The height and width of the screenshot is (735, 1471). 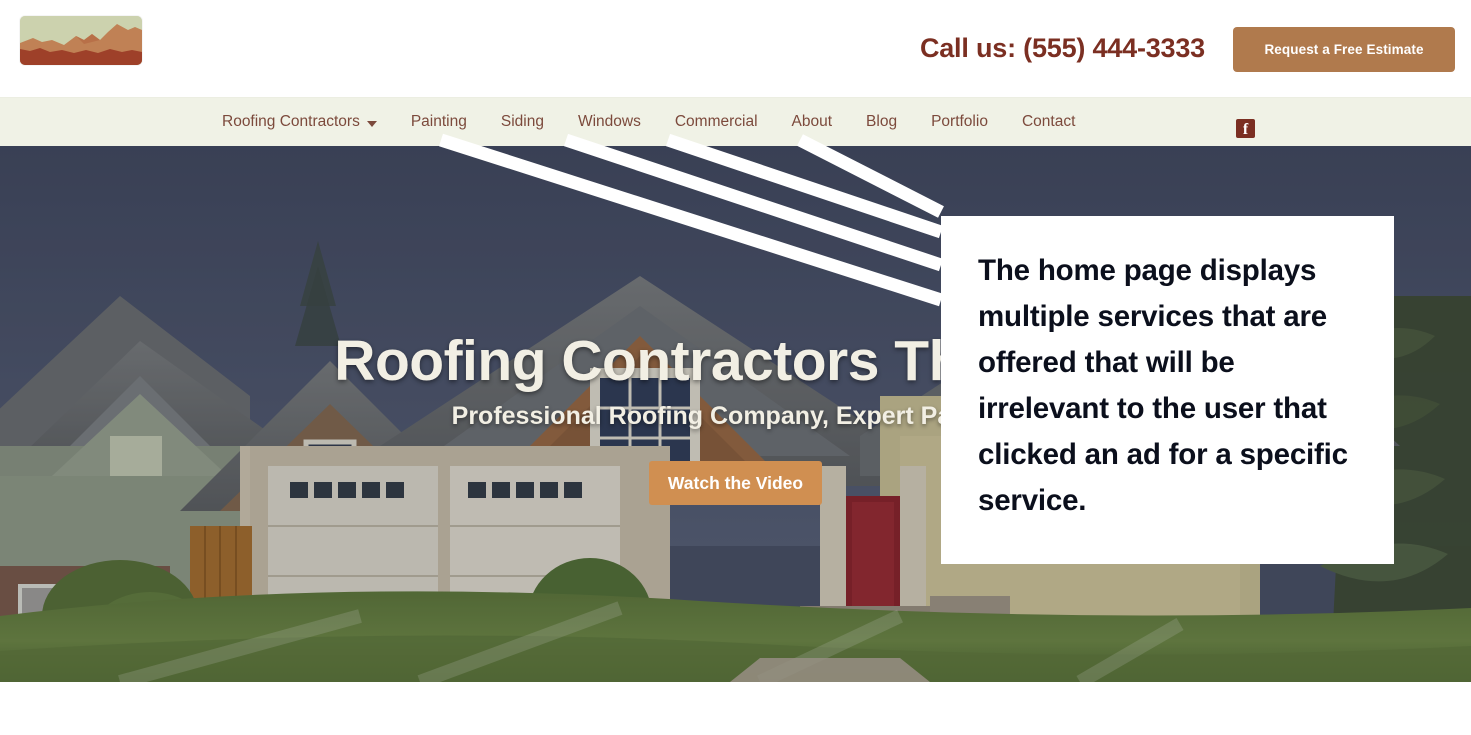 I want to click on nav-item-portfolio: Portfolio, so click(x=959, y=122).